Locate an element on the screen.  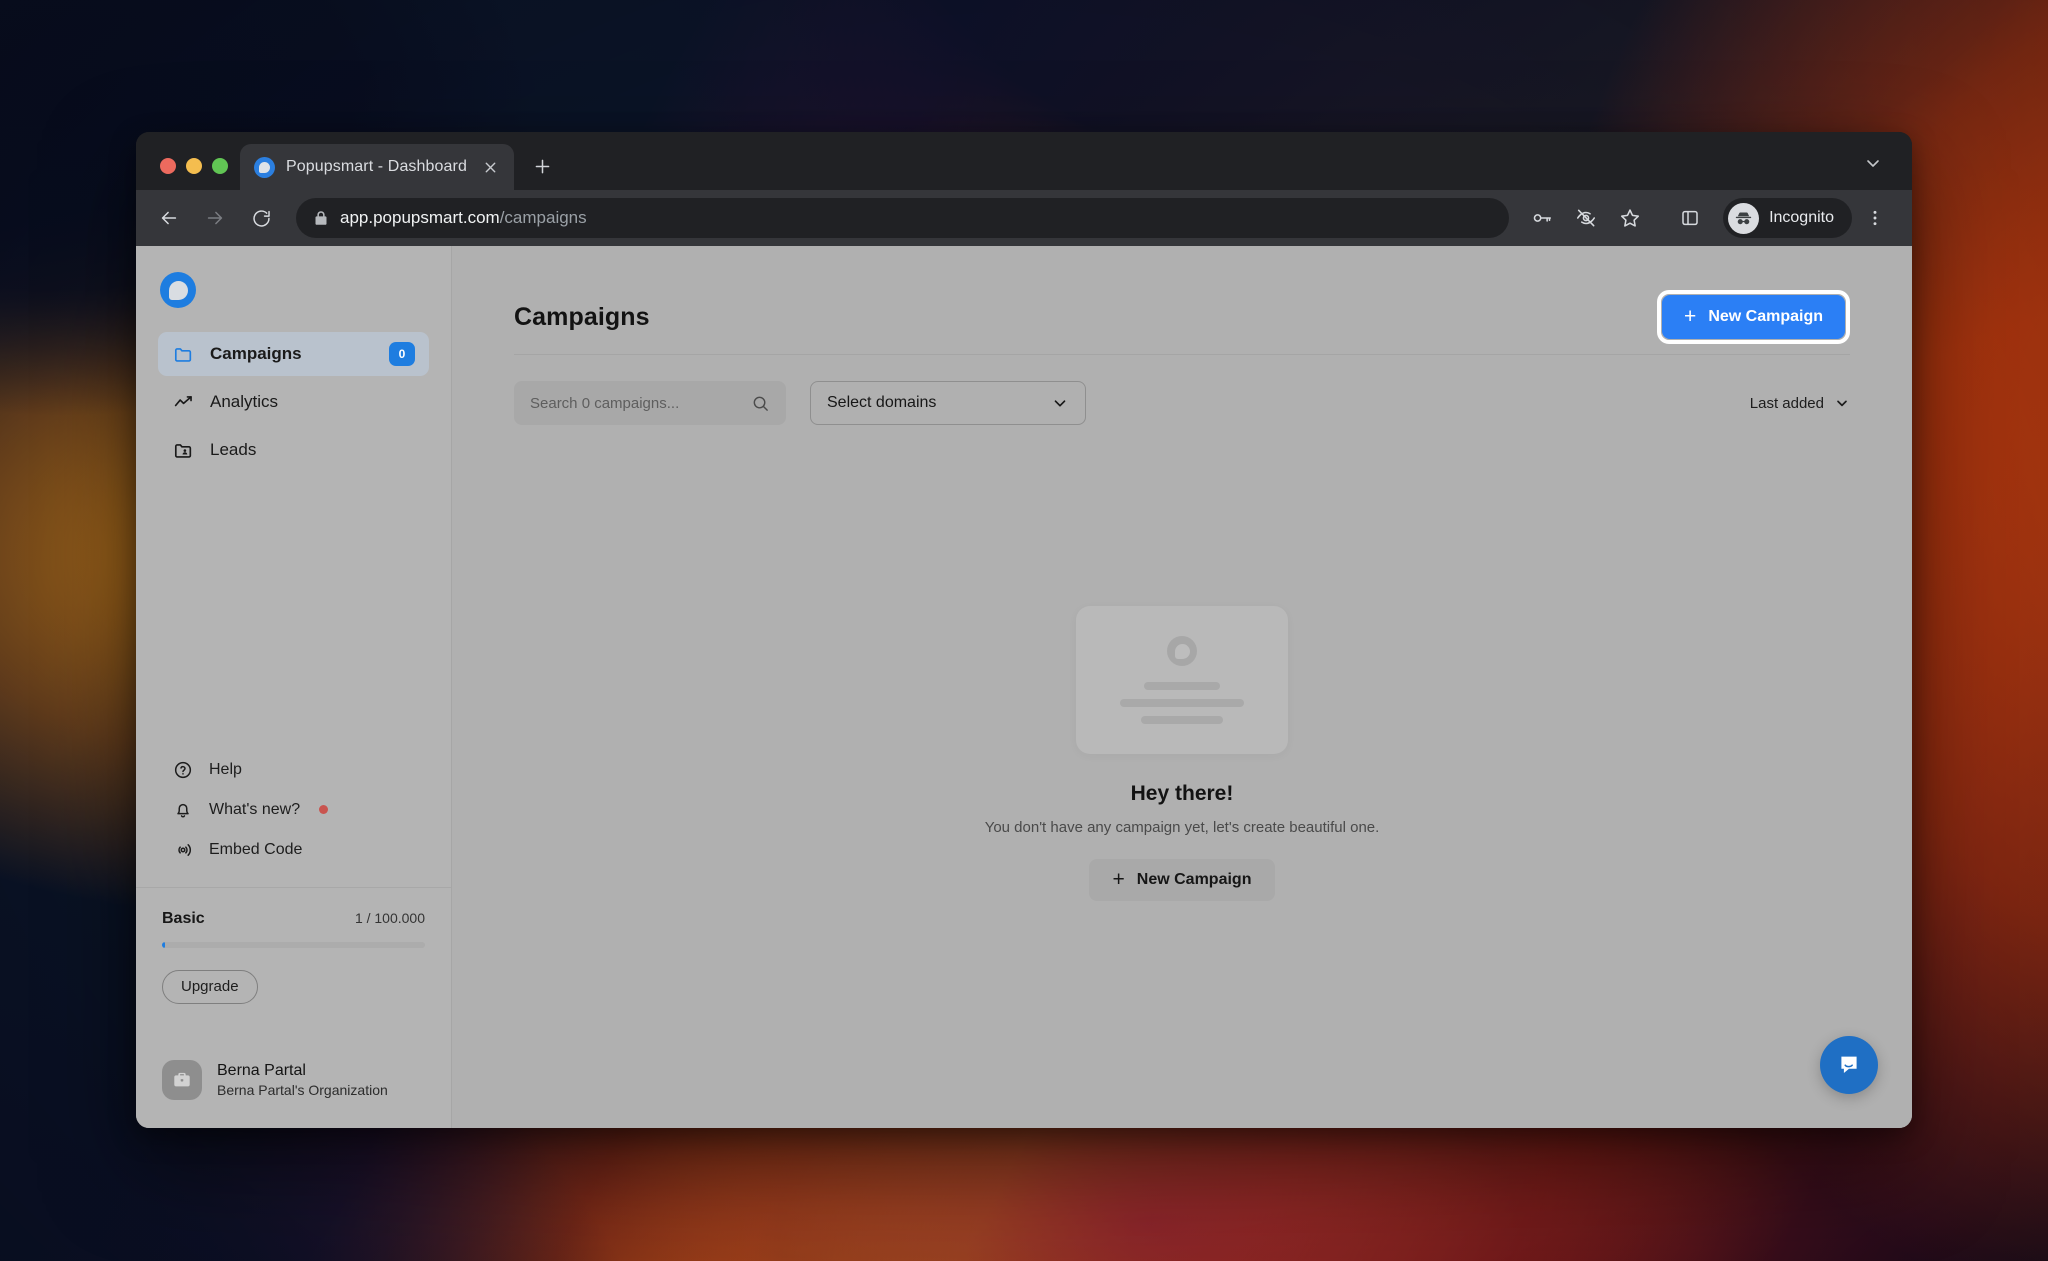
new-campaign-button: + New Campaign is located at coordinates (1753, 317).